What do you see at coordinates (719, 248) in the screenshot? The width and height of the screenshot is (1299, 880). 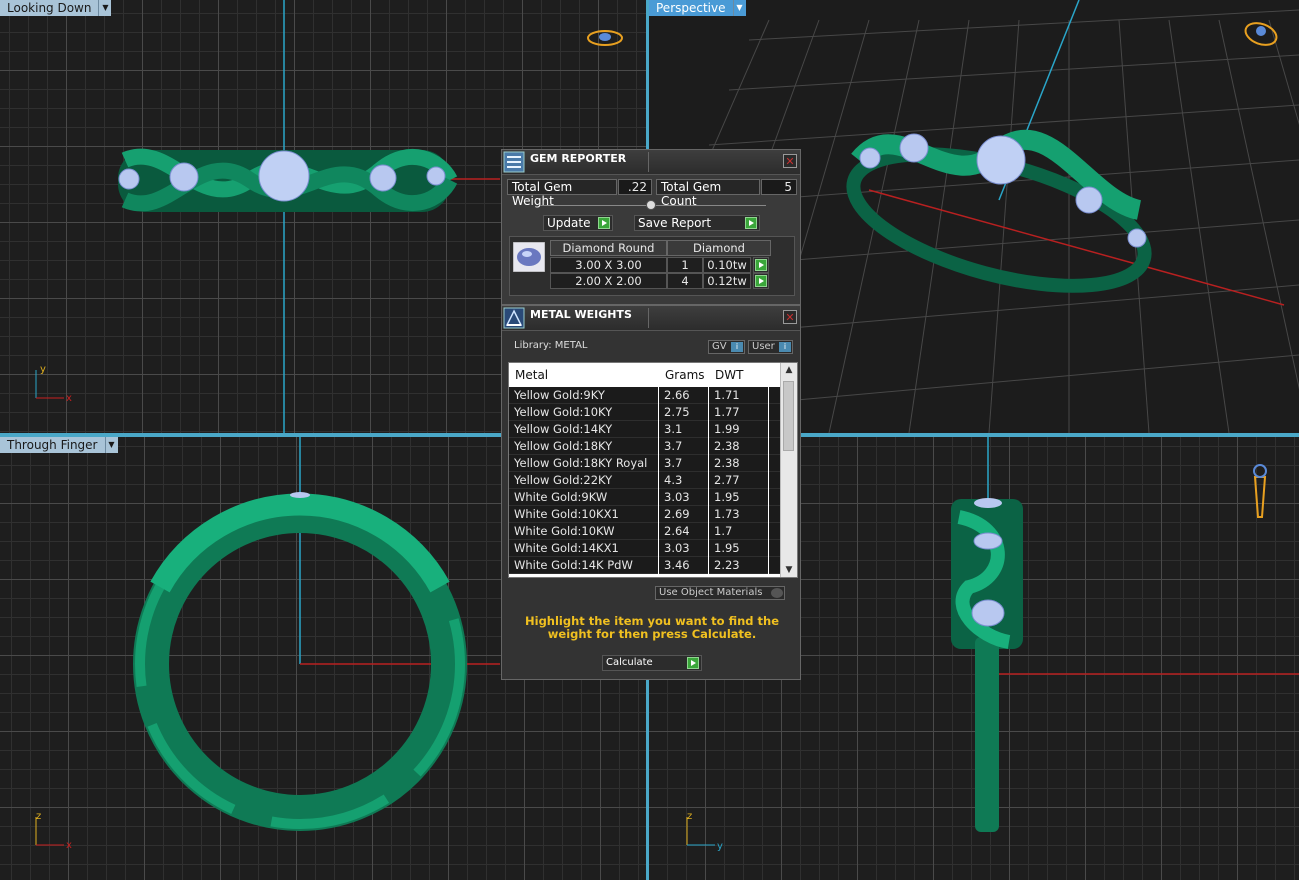 I see `gem-table-header-type: Diamond` at bounding box center [719, 248].